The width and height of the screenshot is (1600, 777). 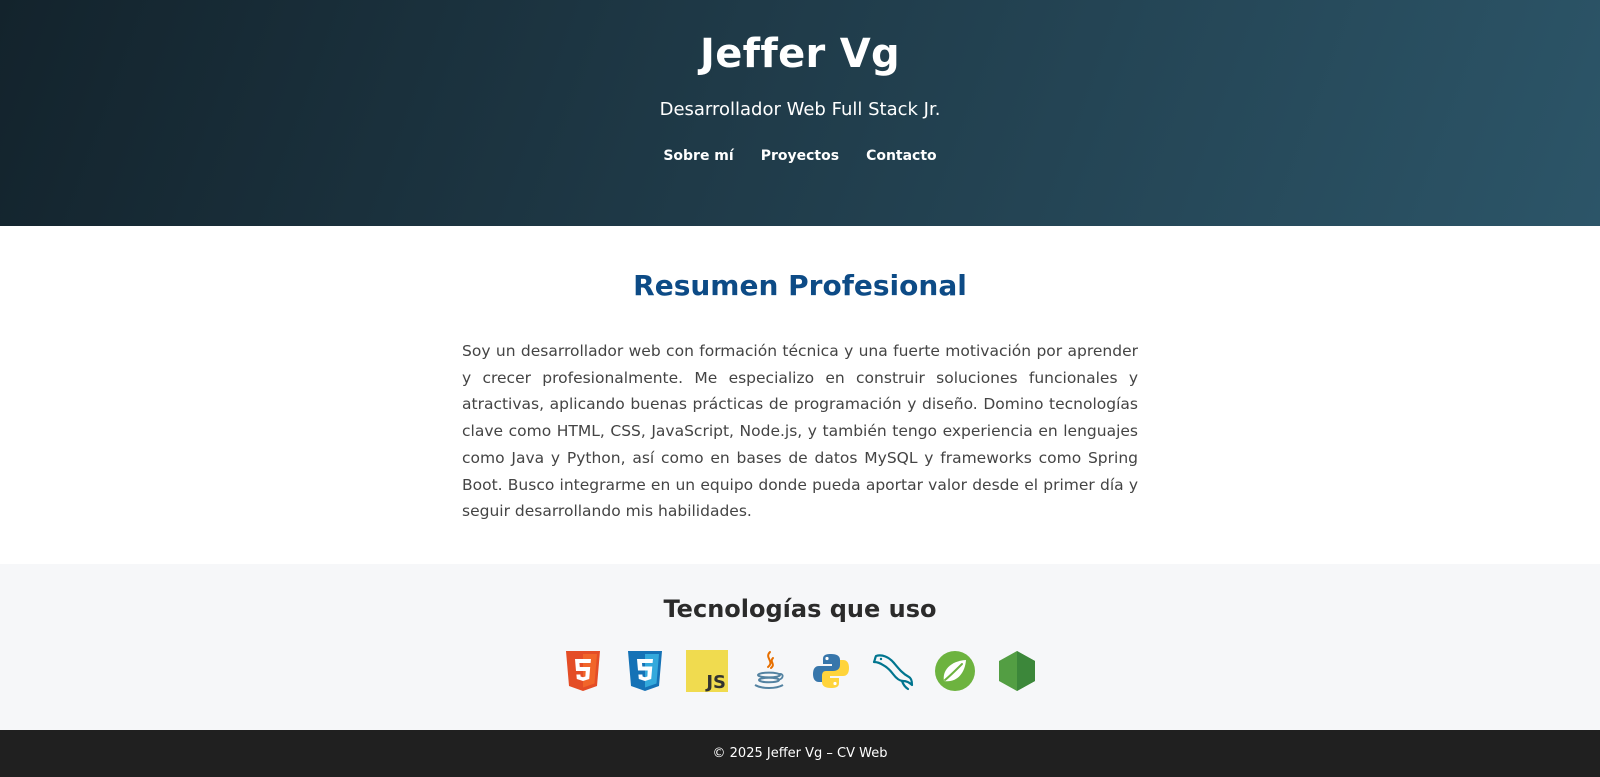 I want to click on nav-link-sobre-mi: Sobre mí, so click(x=698, y=156).